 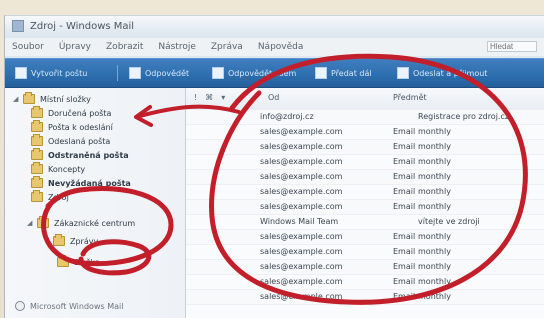 What do you see at coordinates (343, 73) in the screenshot?
I see `forward-button: Předat dál` at bounding box center [343, 73].